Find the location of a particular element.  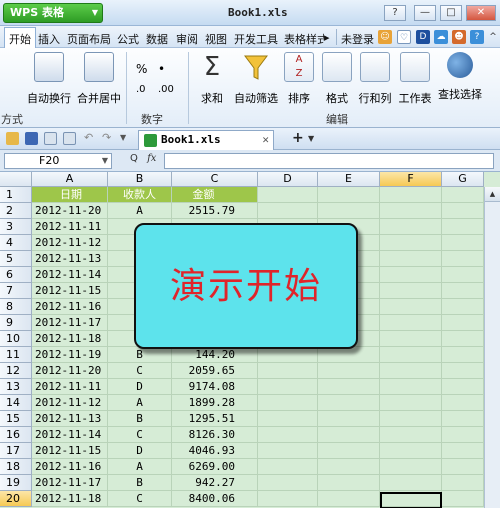

save-icon is located at coordinates (31, 138).